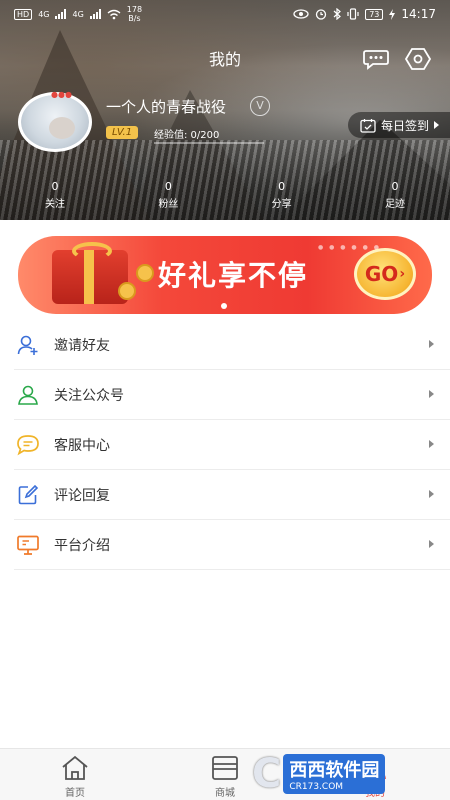  I want to click on daily-checkin-label: 每日签到, so click(405, 125).